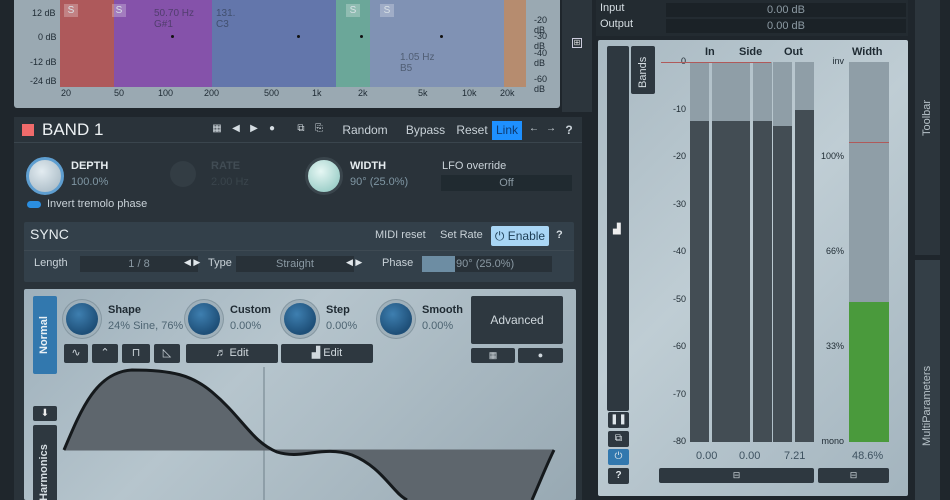  I want to click on smooth-value: 0.00%, so click(437, 326).